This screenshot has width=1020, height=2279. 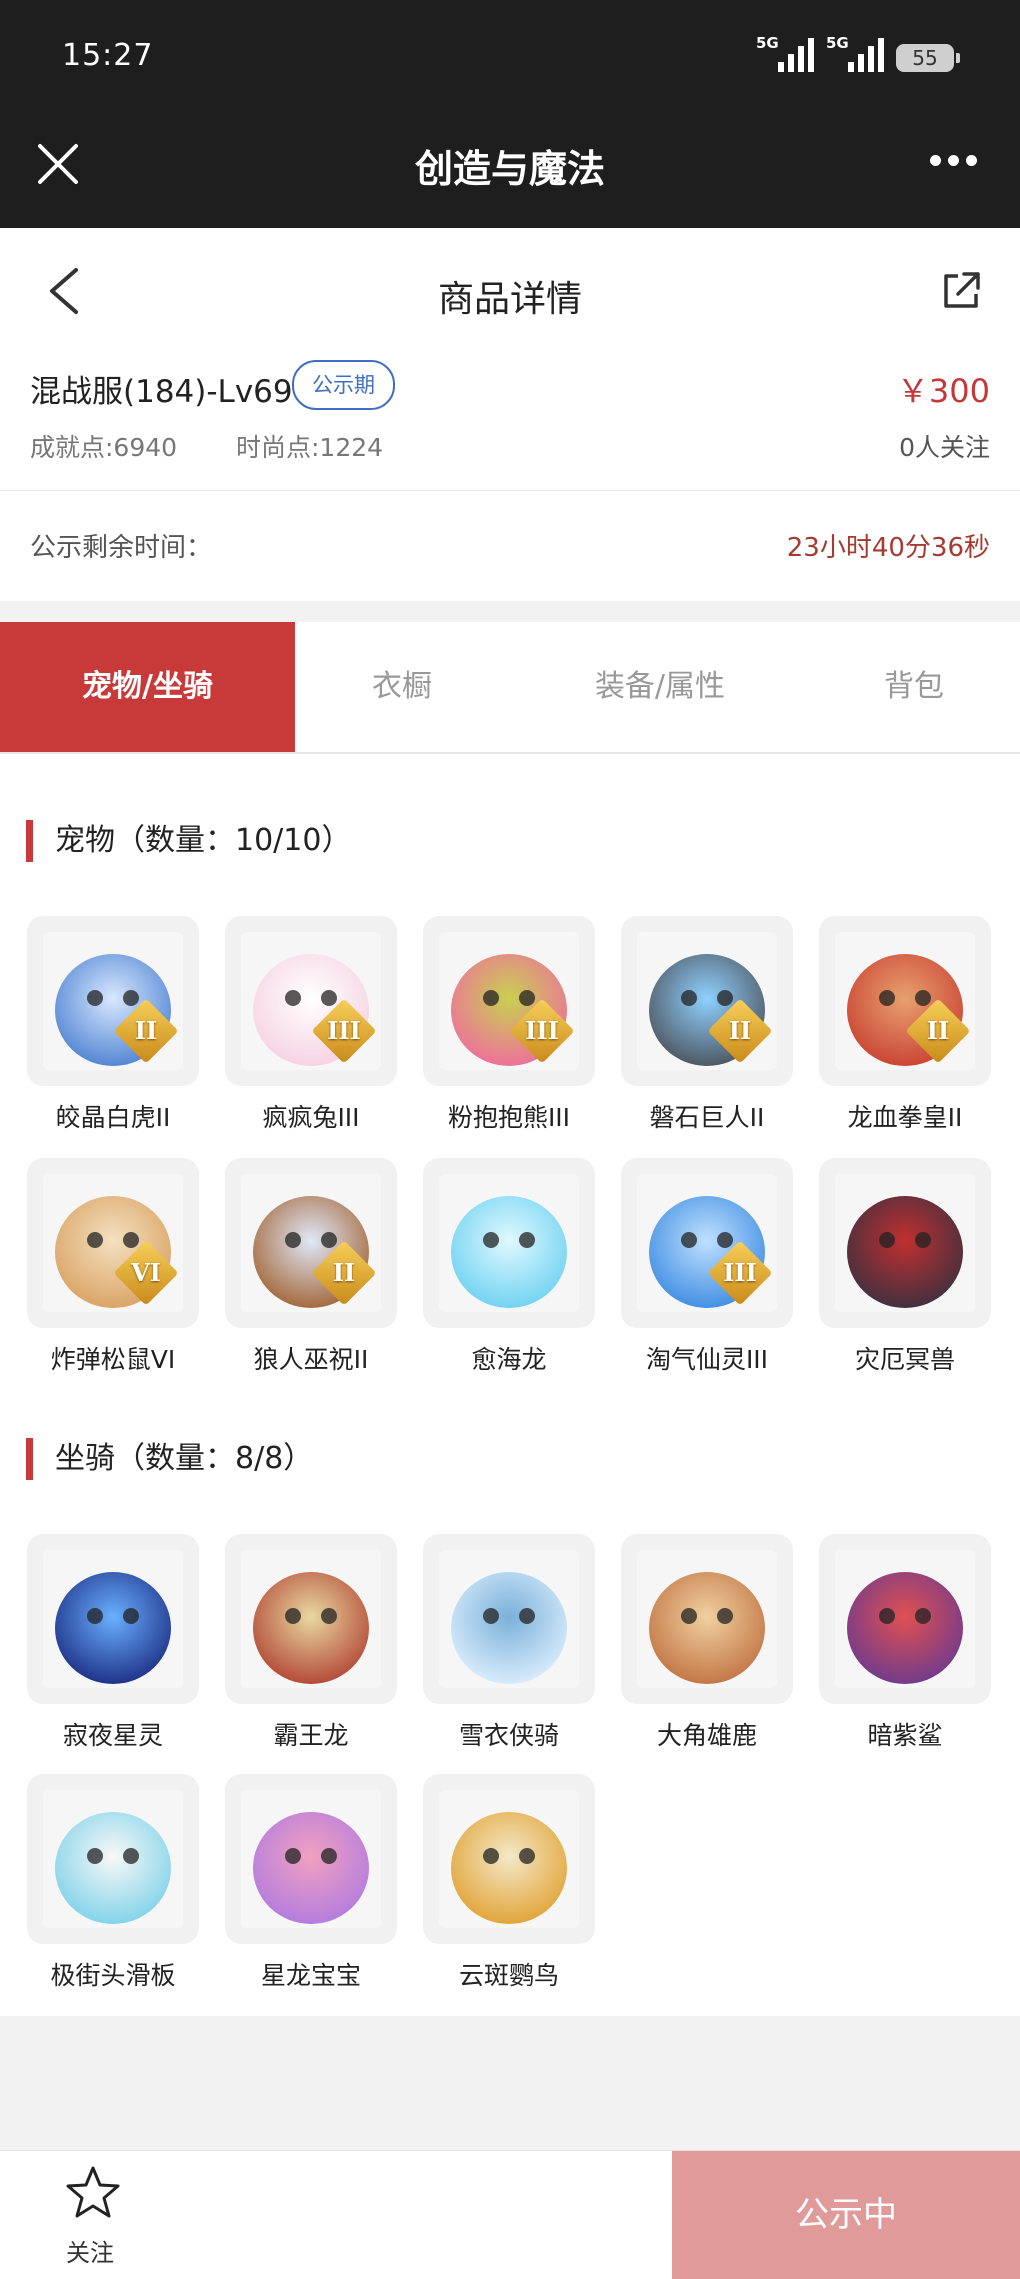 I want to click on tab-bar: 宠物/坐骑 衣橱 装备/属性 背包, so click(x=510, y=688).